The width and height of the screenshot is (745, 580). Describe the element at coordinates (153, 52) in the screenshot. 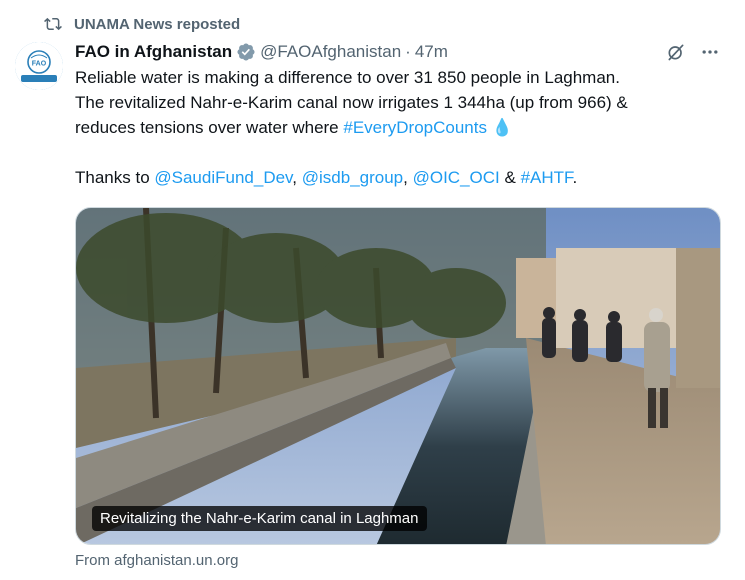

I see `author-name: FAO in Afghanistan` at that location.